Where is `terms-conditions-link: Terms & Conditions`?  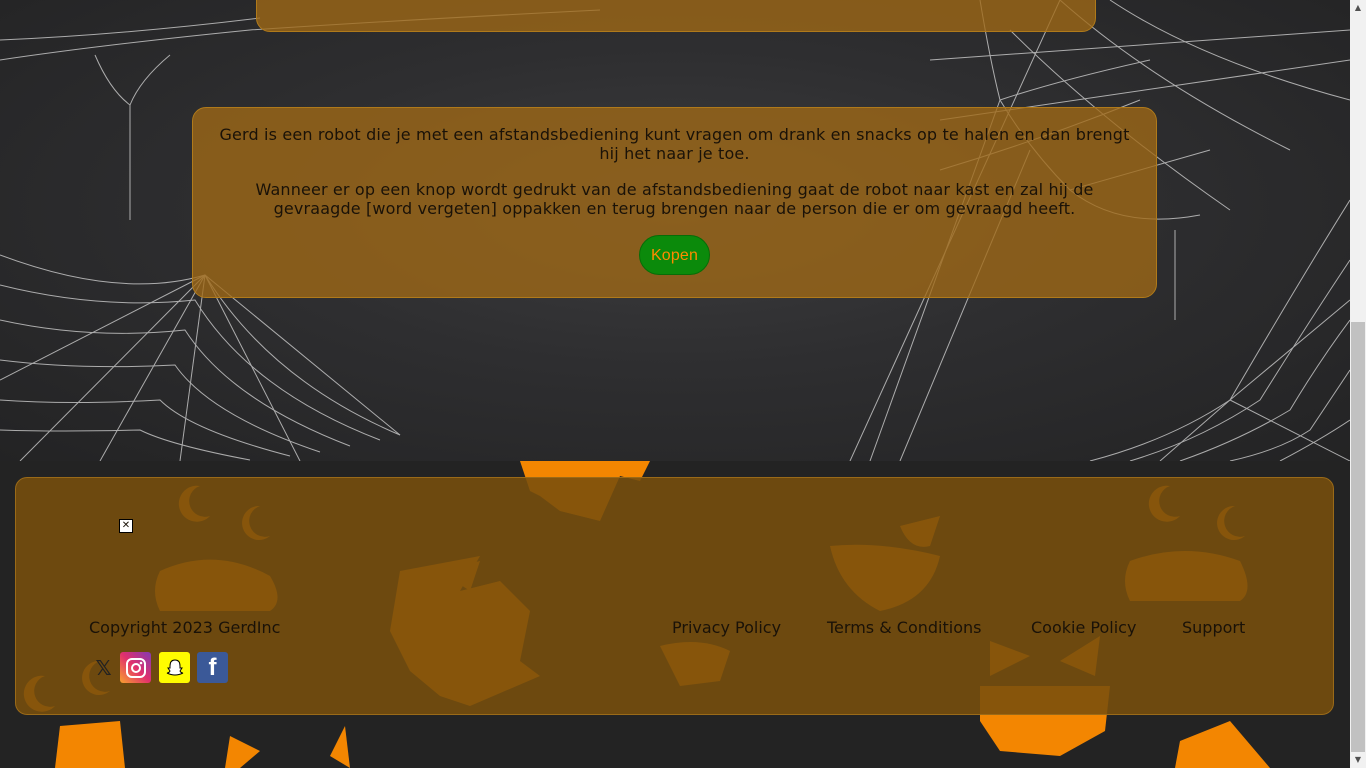
terms-conditions-link: Terms & Conditions is located at coordinates (904, 627).